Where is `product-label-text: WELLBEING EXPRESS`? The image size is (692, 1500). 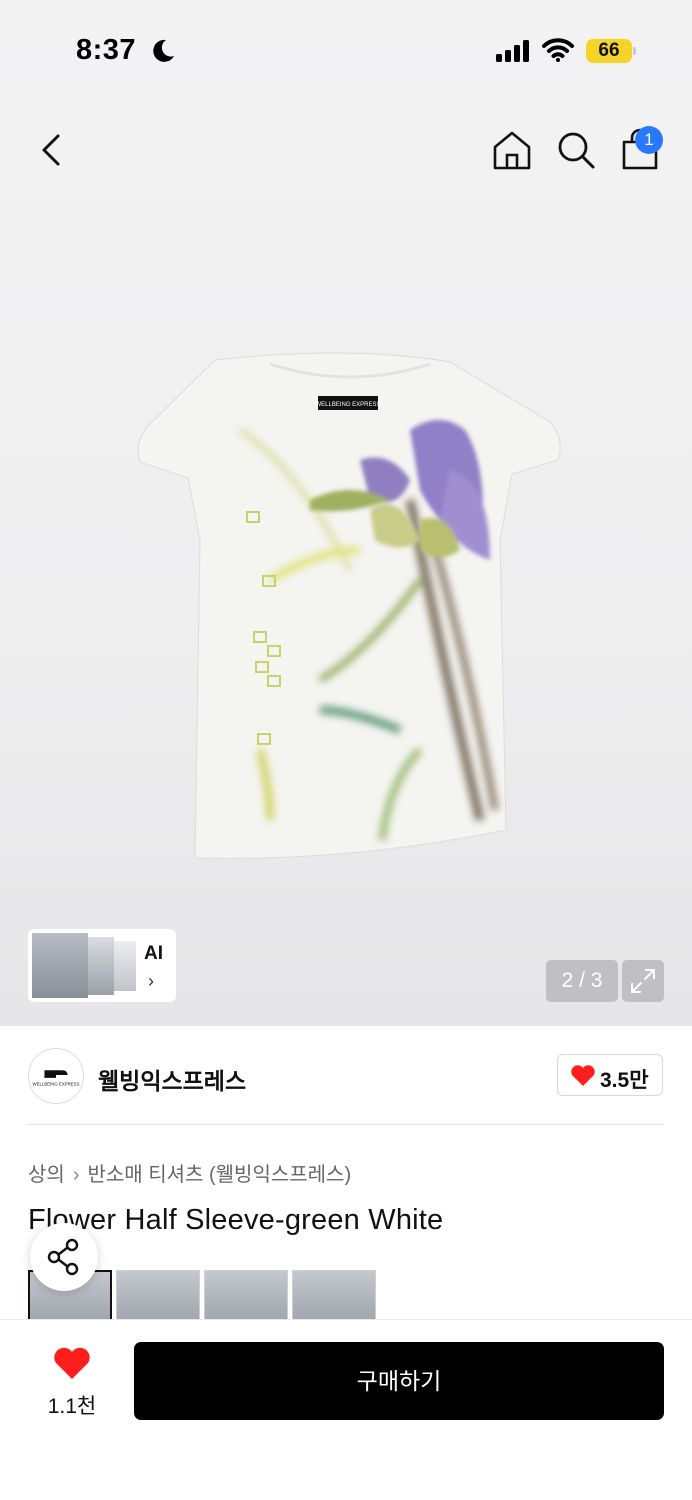 product-label-text: WELLBEING EXPRESS is located at coordinates (347, 405).